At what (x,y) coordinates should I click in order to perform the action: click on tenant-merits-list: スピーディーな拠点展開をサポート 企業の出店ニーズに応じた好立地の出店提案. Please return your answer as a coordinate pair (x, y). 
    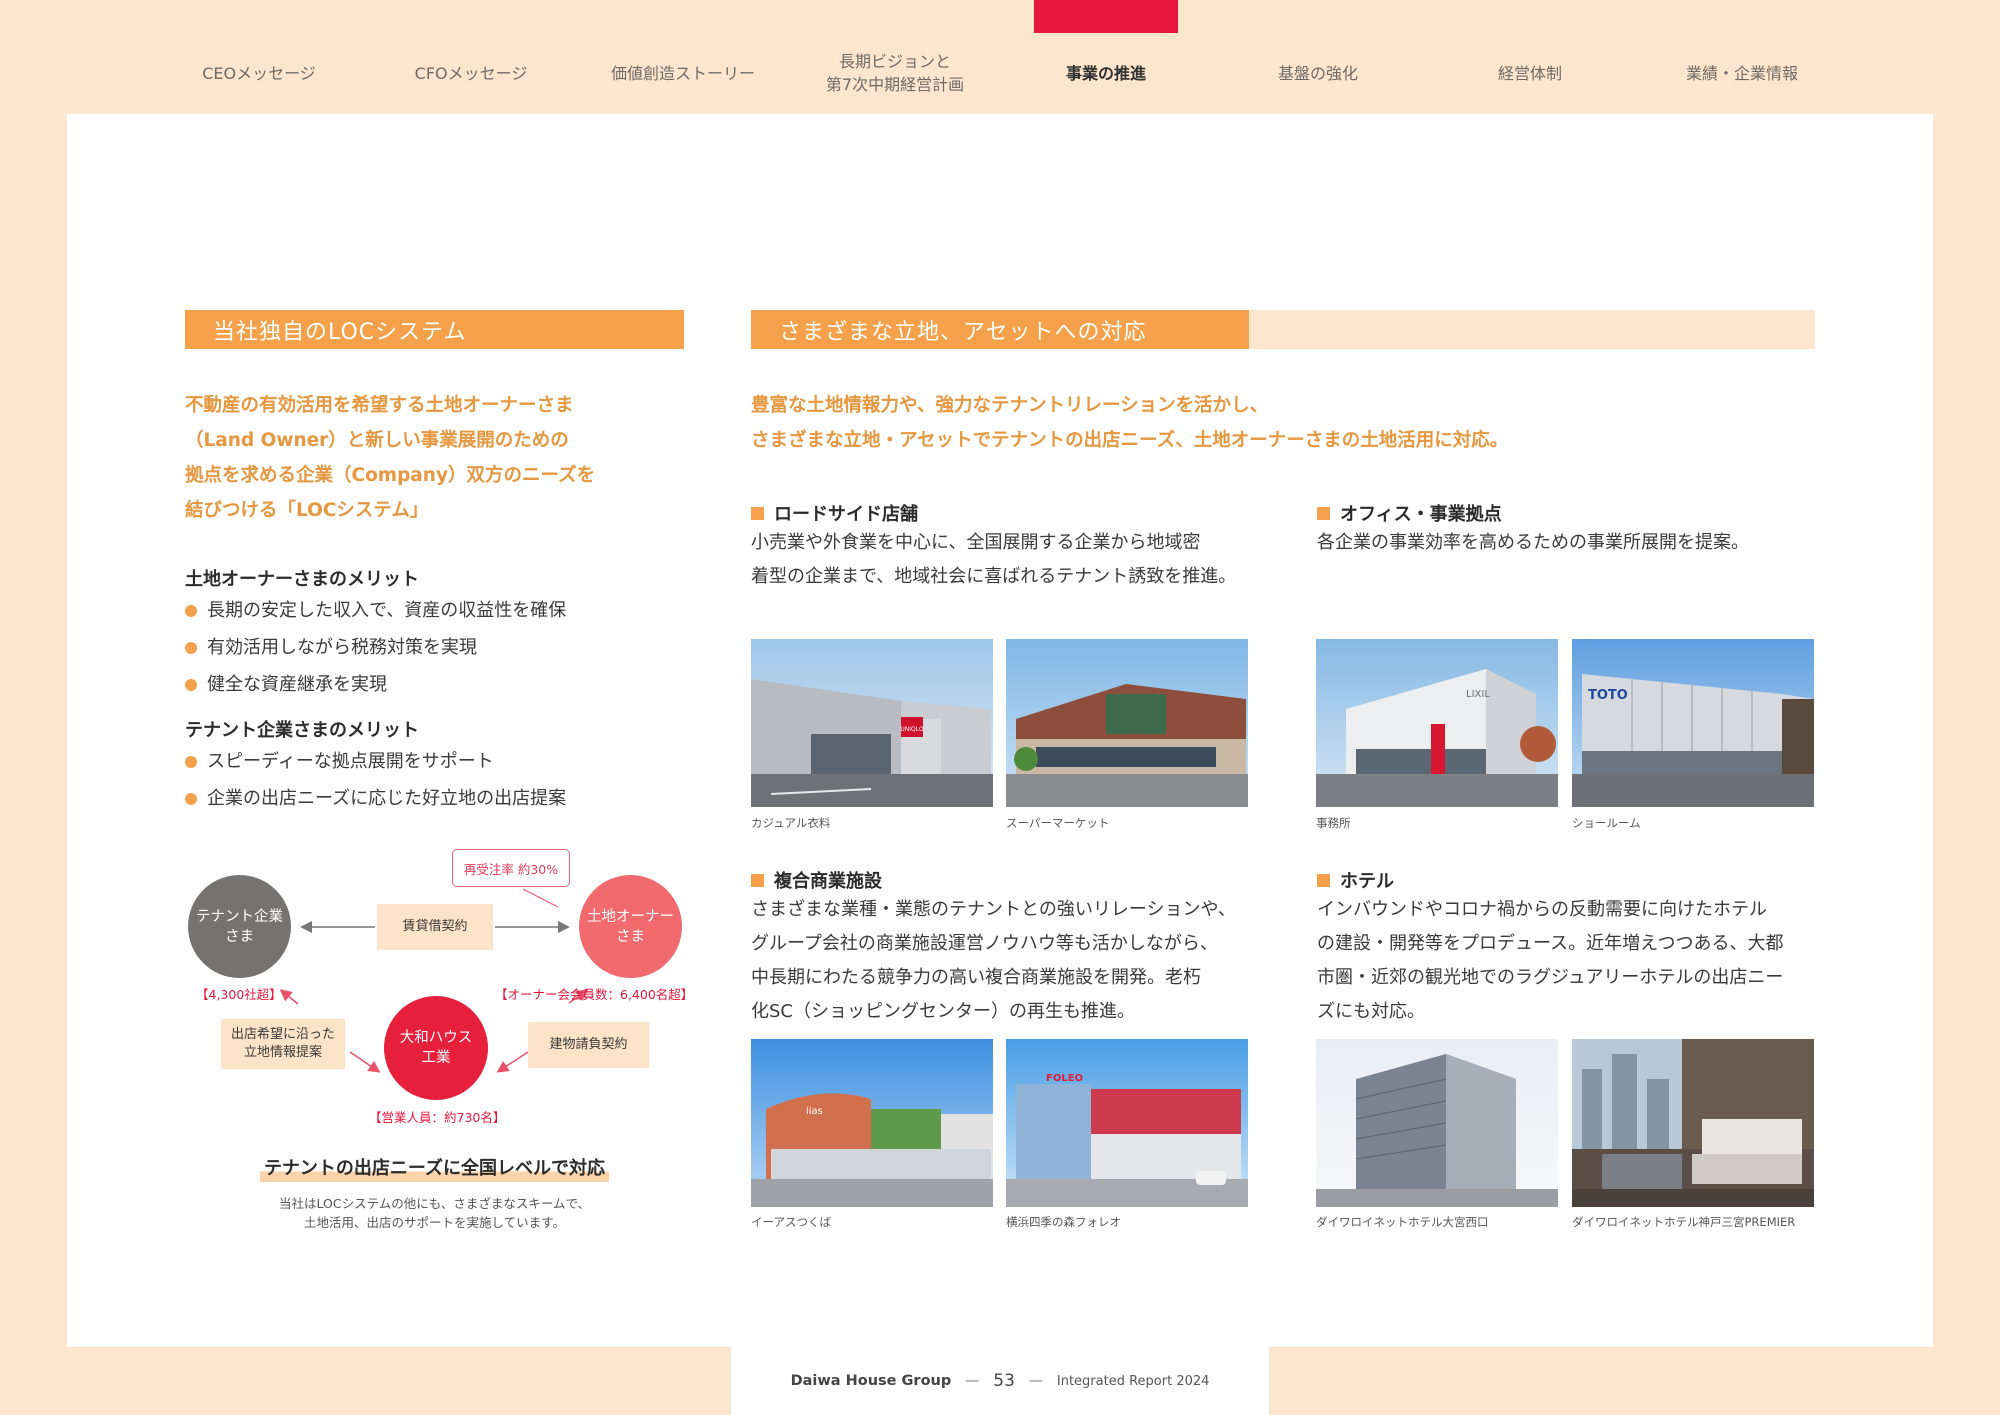
    Looking at the image, I should click on (425, 780).